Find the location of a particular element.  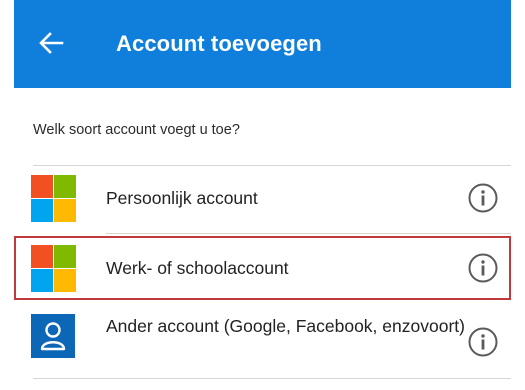

person-icon is located at coordinates (53, 336).